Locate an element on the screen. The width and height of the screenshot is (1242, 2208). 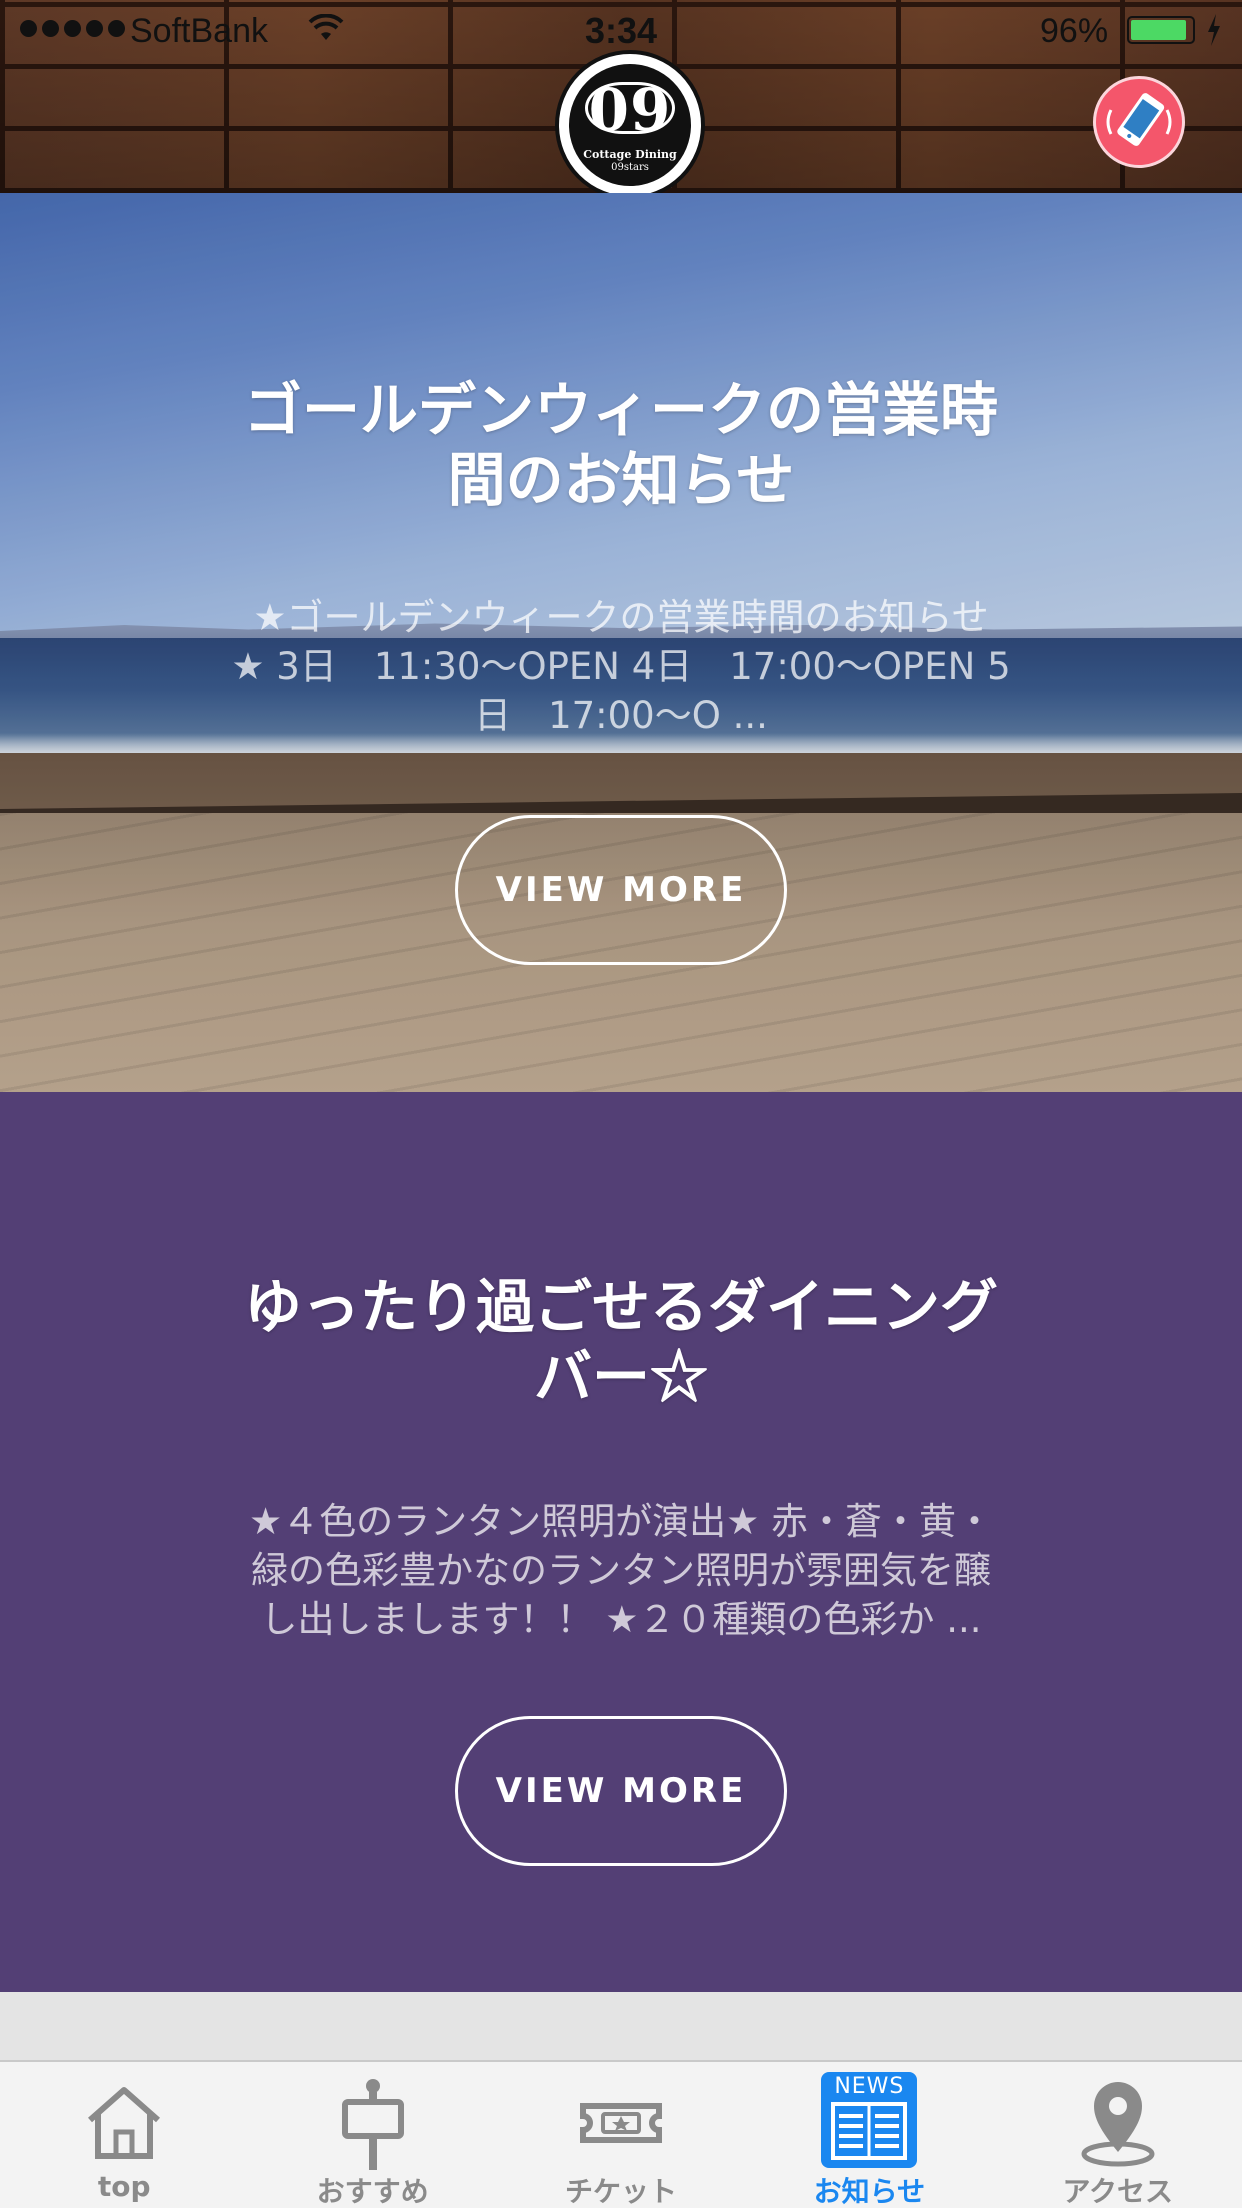
card-excerpt-line: ★ 3日 11:30〜OPEN 4日 17:00〜OPEN 5 is located at coordinates (621, 666).